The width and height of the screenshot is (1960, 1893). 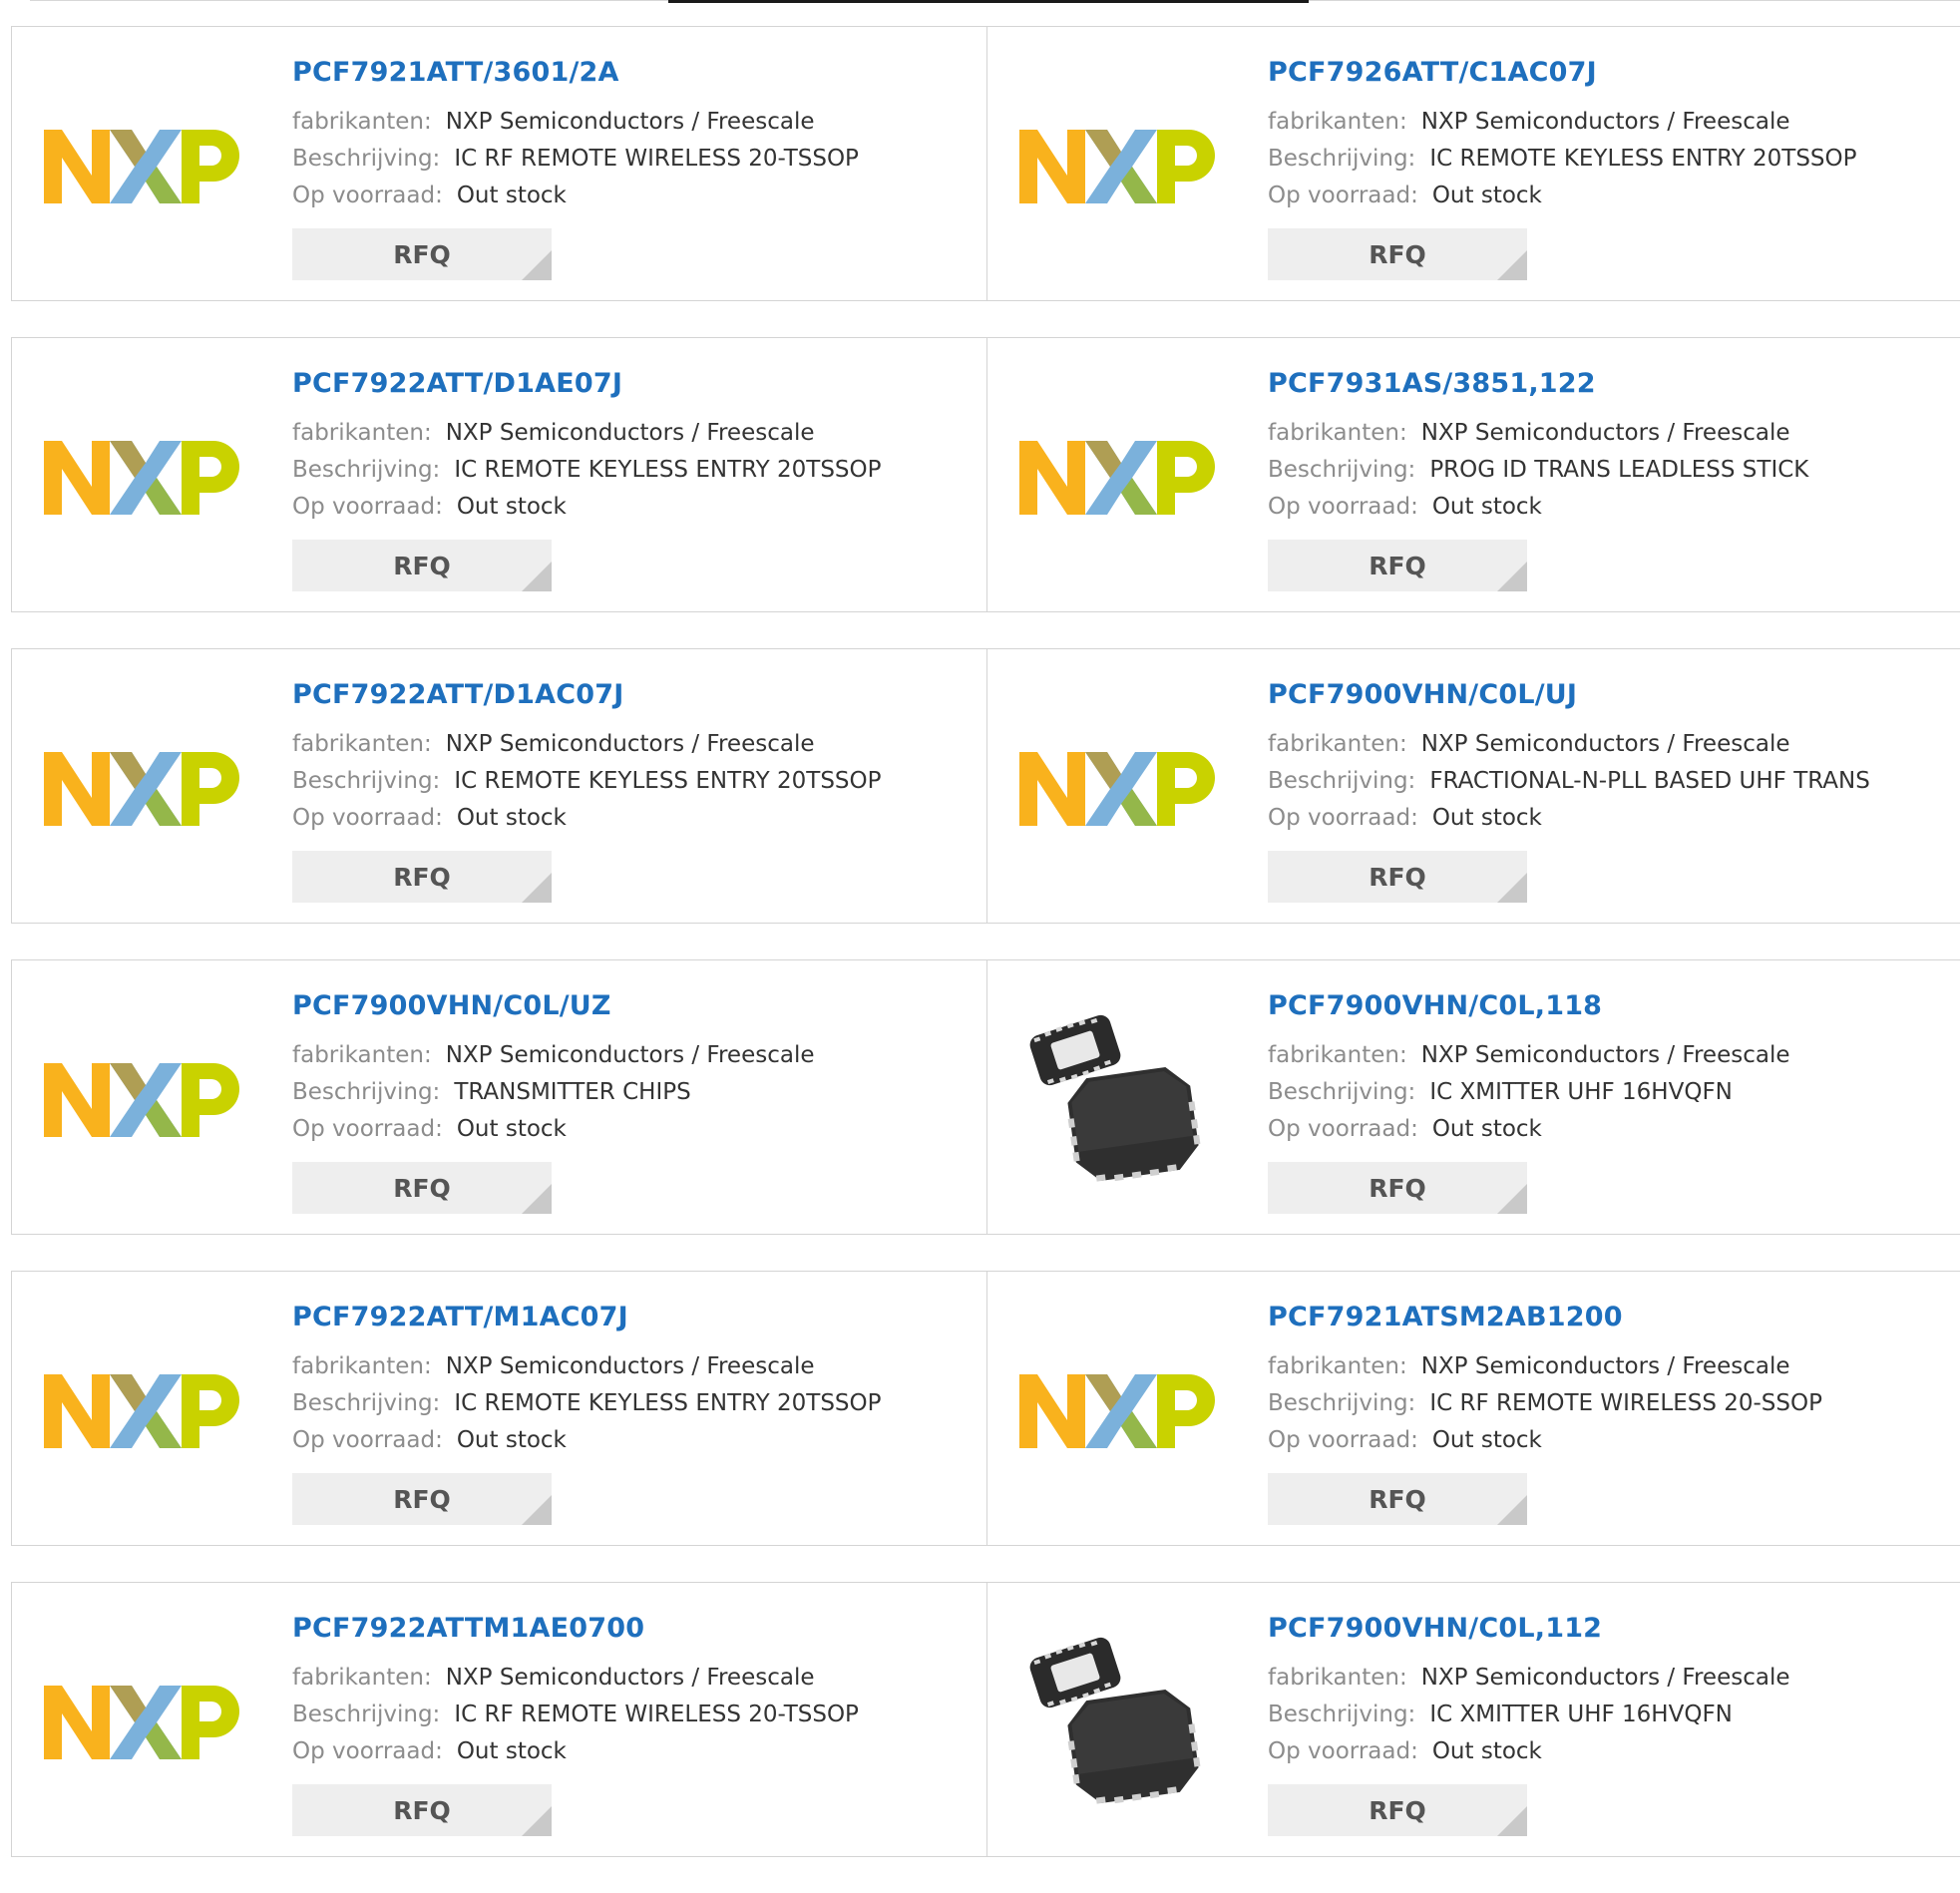 What do you see at coordinates (1433, 72) in the screenshot?
I see `part-number-link: PCF7926ATT/C1AC07J` at bounding box center [1433, 72].